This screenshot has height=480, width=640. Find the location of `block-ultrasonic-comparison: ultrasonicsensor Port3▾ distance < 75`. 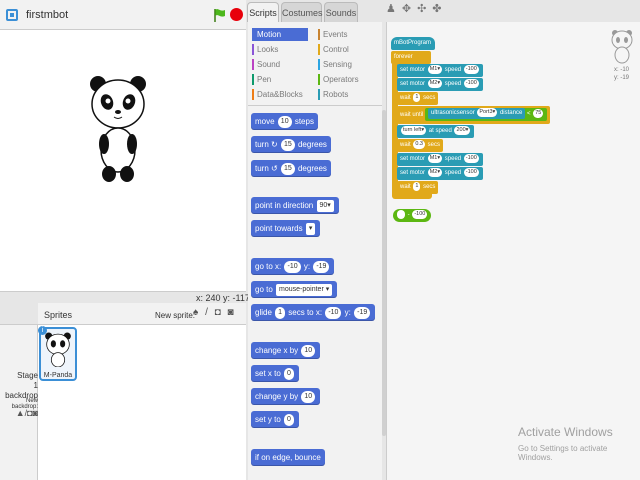

block-ultrasonic-comparison: ultrasonicsensor Port3▾ distance < 75 is located at coordinates (486, 114).